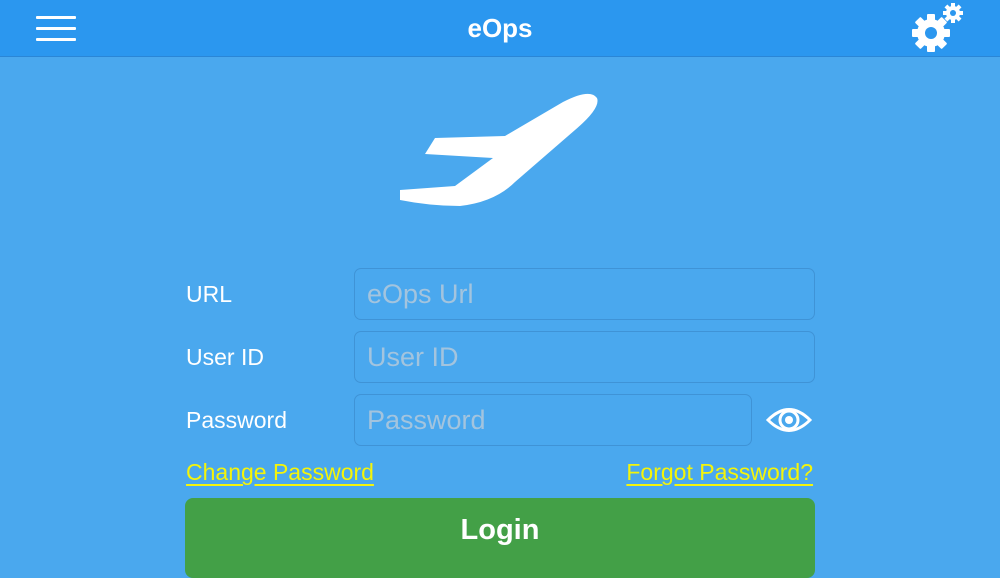 The image size is (1000, 578). Describe the element at coordinates (225, 357) in the screenshot. I see `userid-label: User ID` at that location.